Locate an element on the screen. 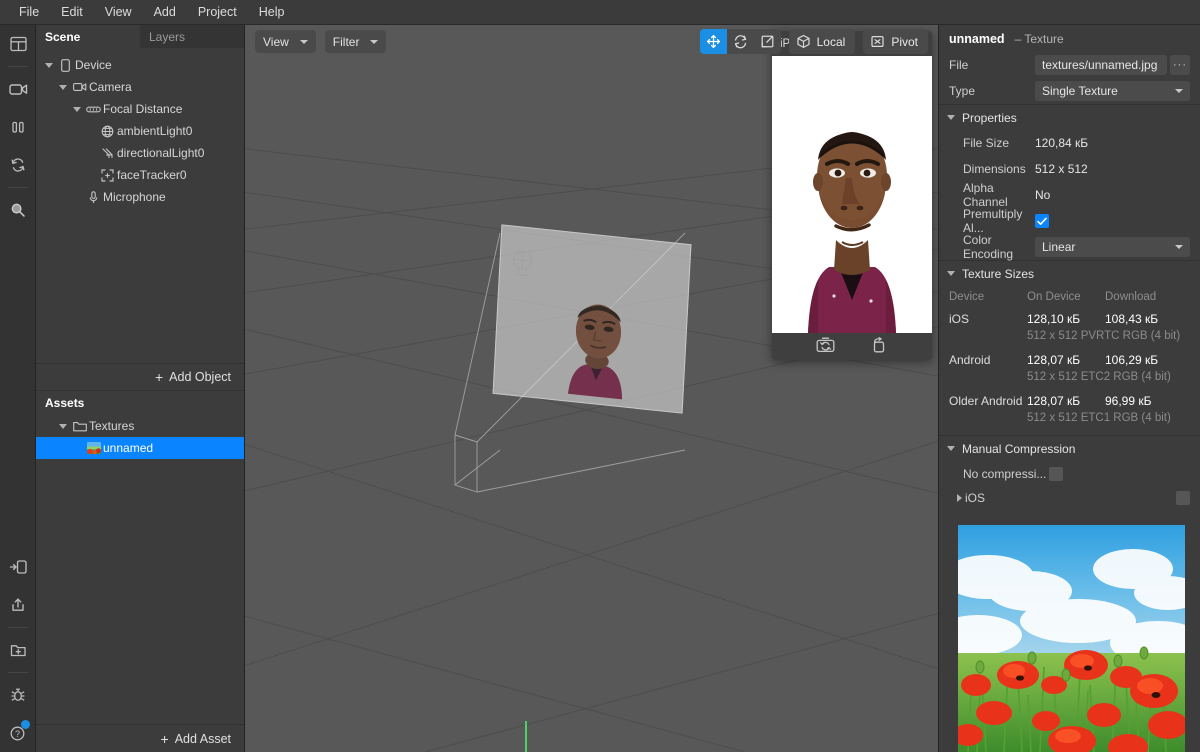 Image resolution: width=1200 pixels, height=752 pixels. plus-icon: + is located at coordinates (164, 738).